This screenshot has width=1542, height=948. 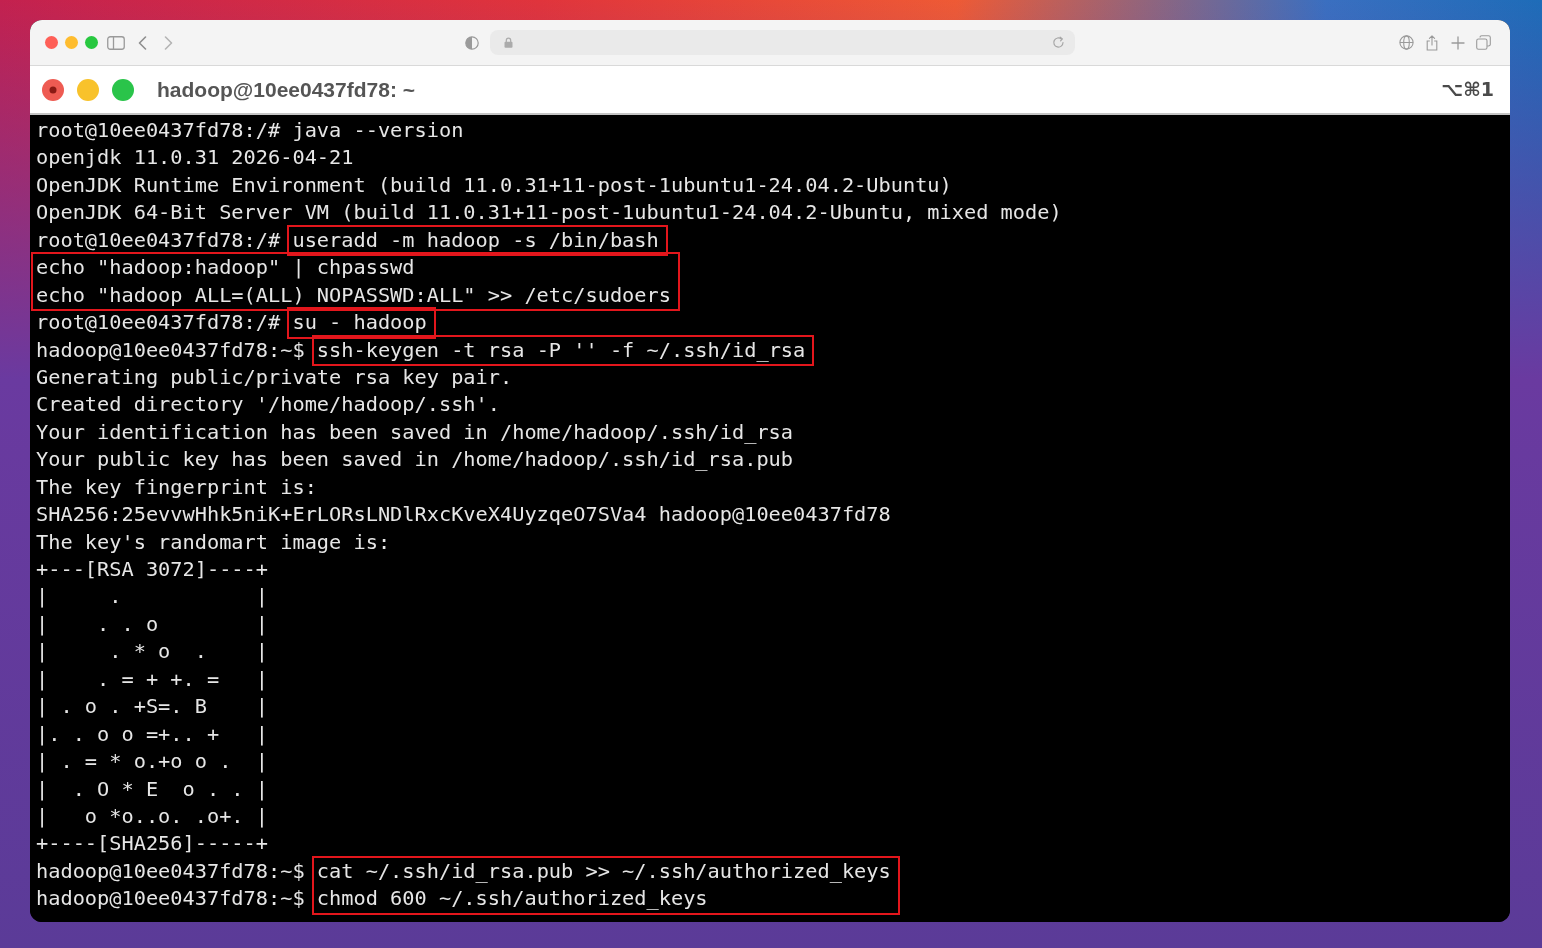 What do you see at coordinates (415, 432) in the screenshot?
I see `terminal-output-line: Your identification has been saved in /home/hadoop/.ssh/id_rsa` at bounding box center [415, 432].